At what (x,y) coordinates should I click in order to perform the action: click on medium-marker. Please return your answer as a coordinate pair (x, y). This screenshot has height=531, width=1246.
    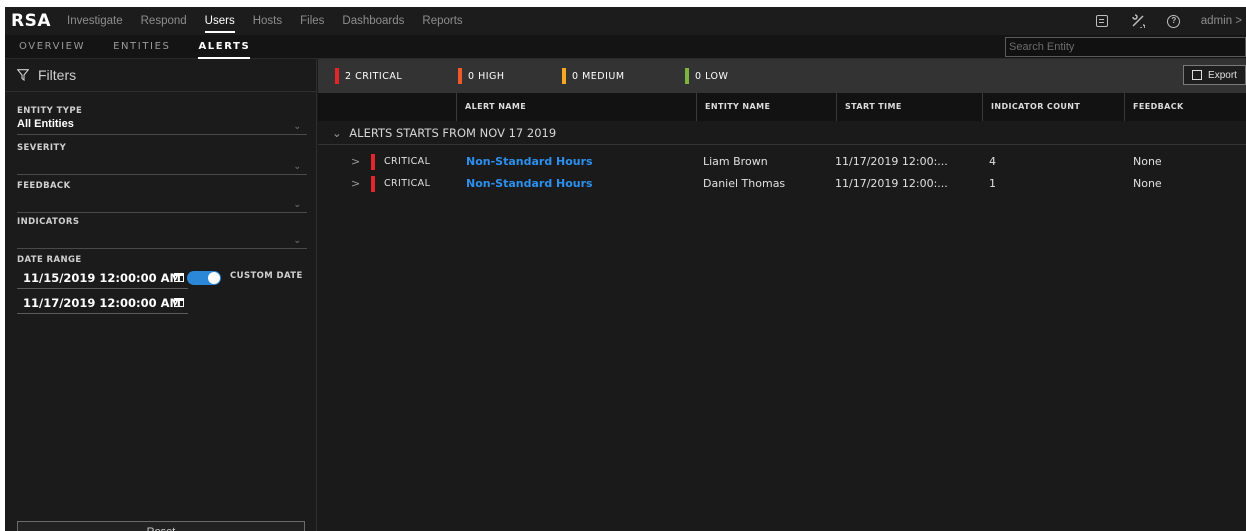
    Looking at the image, I should click on (564, 76).